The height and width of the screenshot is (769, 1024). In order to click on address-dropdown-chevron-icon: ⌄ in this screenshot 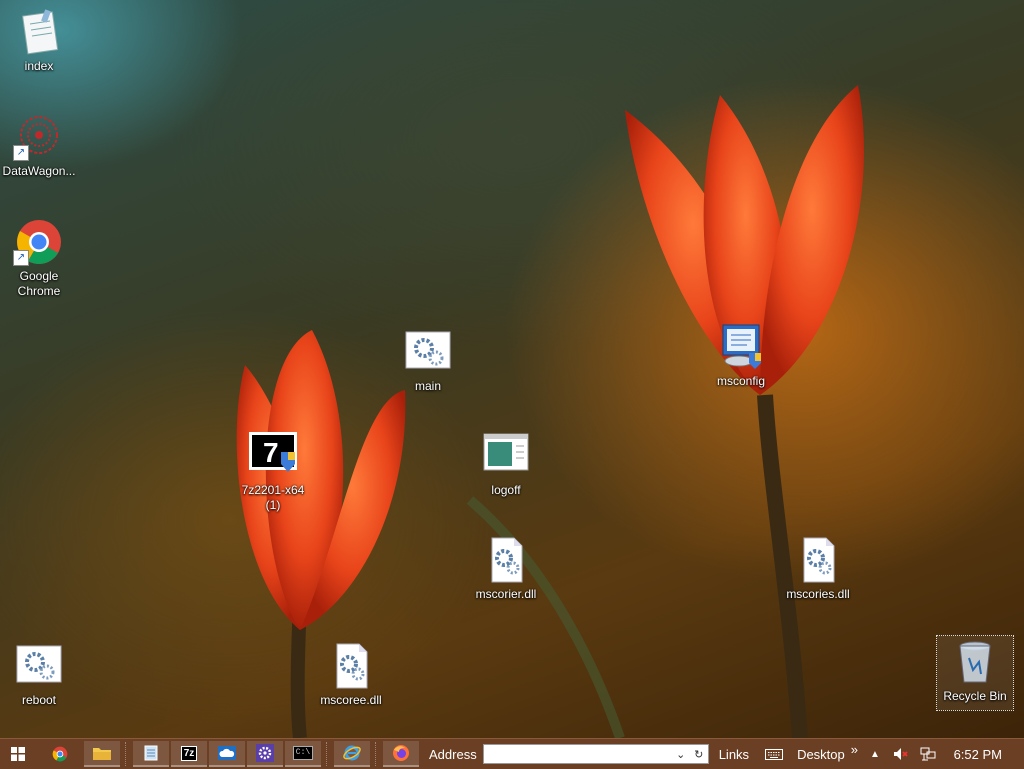, I will do `click(681, 754)`.